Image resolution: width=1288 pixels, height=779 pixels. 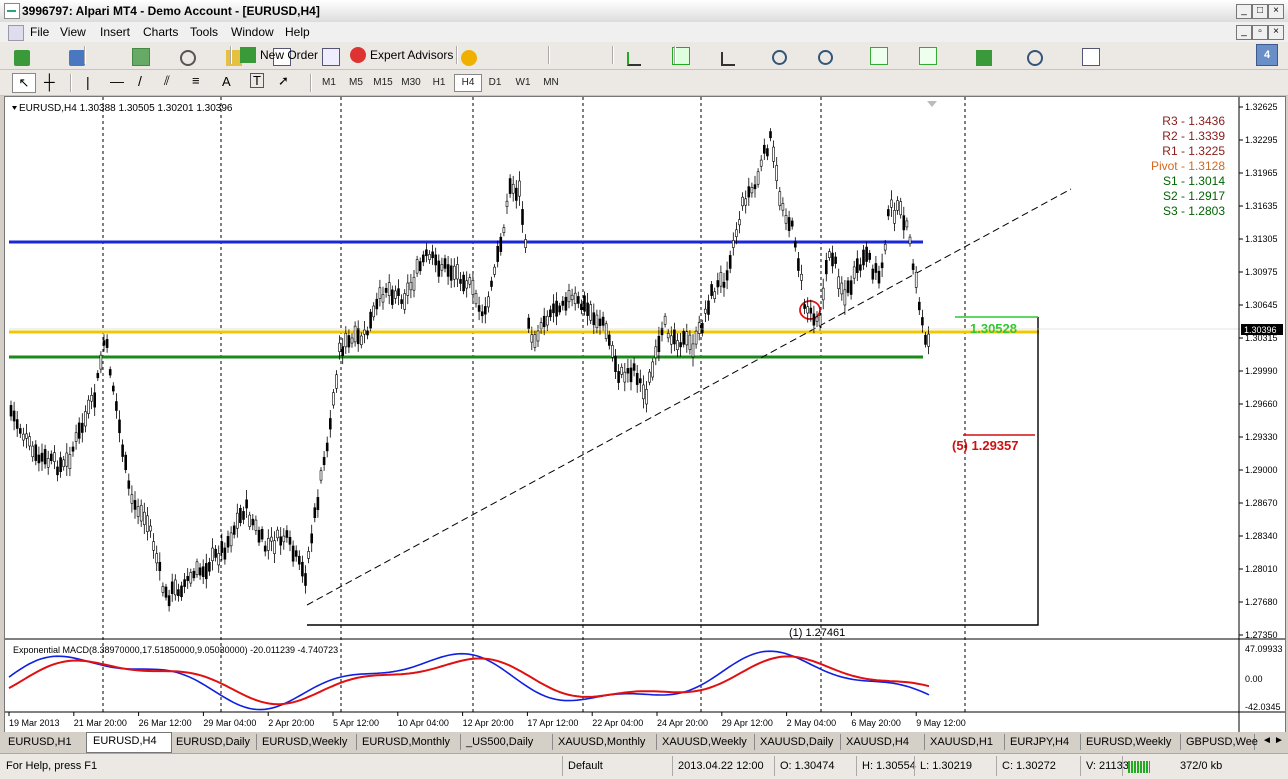 What do you see at coordinates (252, 32) in the screenshot?
I see `menu-window: Window` at bounding box center [252, 32].